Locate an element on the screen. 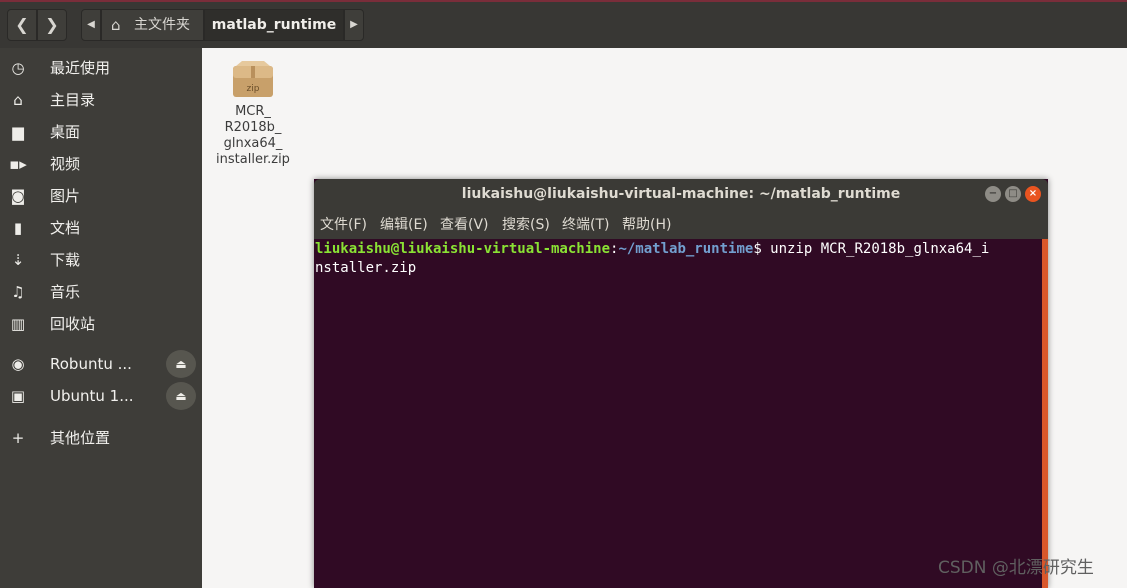 This screenshot has height=588, width=1127. prompt-symbol: $ is located at coordinates (762, 249).